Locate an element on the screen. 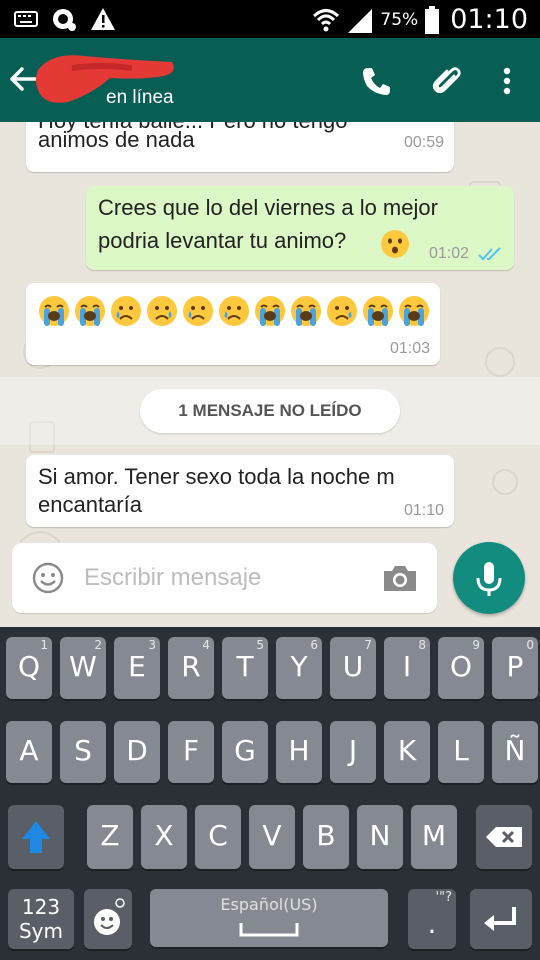 The height and width of the screenshot is (960, 540). message-input is located at coordinates (224, 578).